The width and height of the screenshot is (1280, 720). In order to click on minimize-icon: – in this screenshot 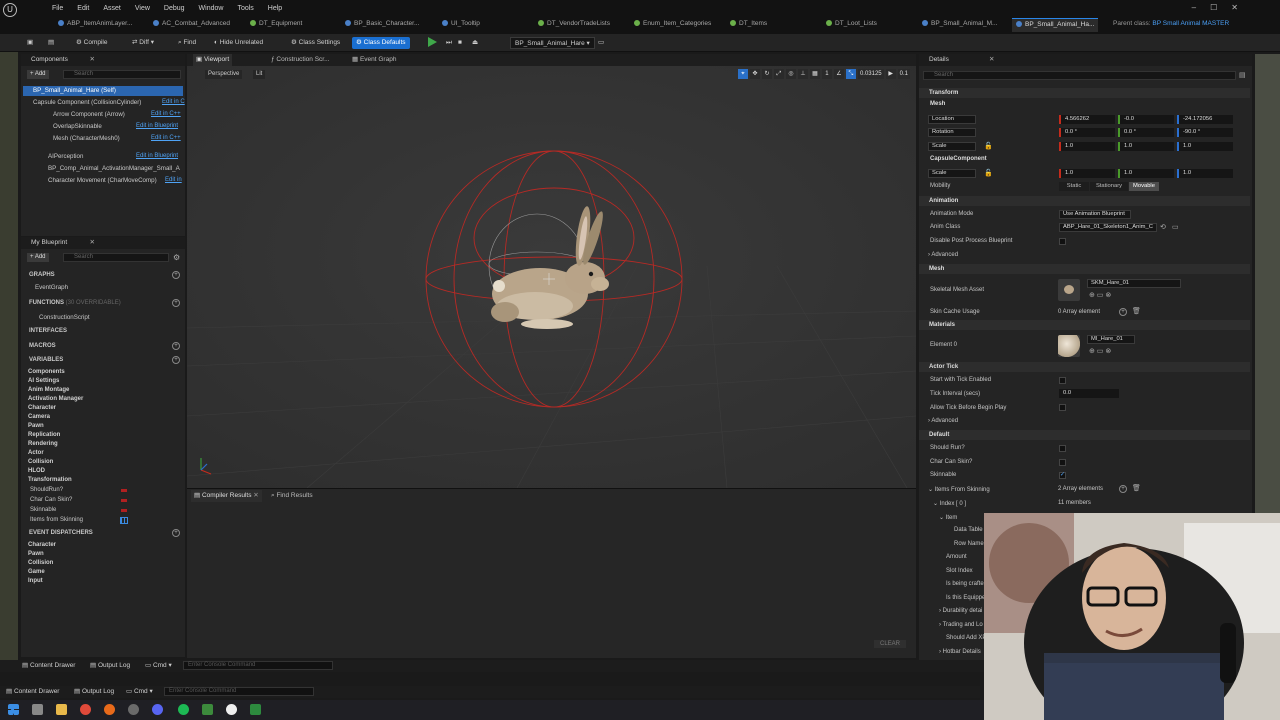, I will do `click(1194, 7)`.